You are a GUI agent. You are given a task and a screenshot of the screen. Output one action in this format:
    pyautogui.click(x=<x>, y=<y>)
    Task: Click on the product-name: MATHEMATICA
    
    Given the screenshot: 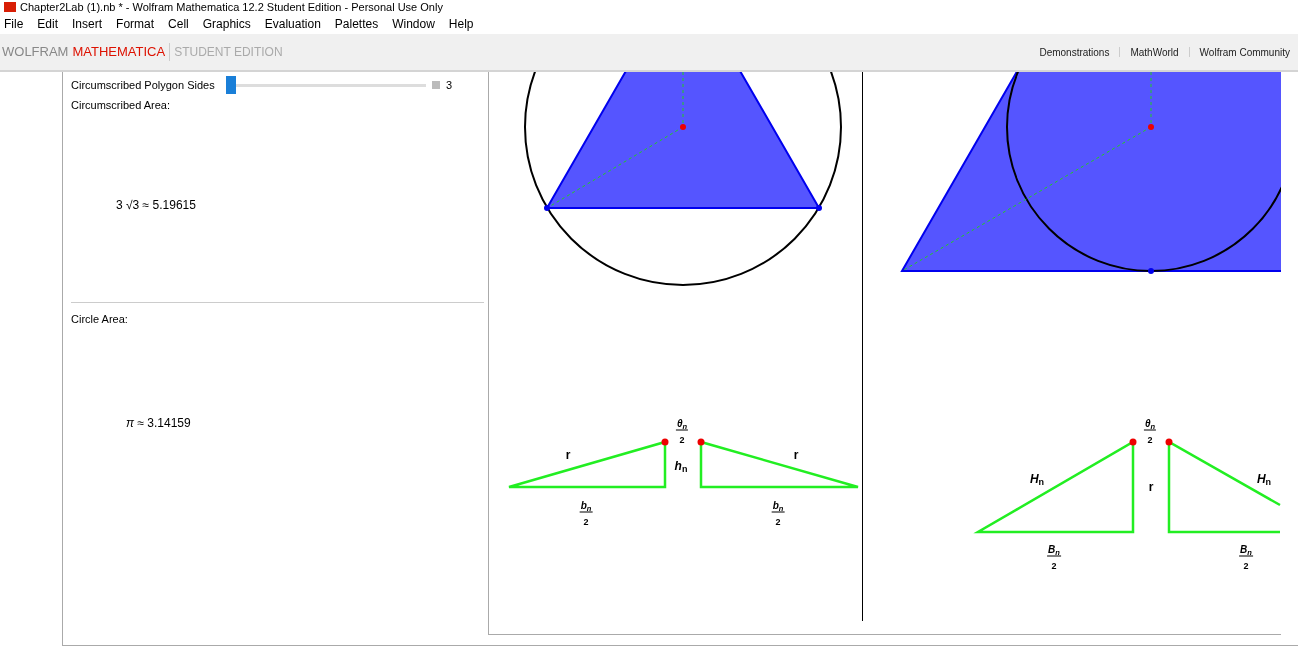 What is the action you would take?
    pyautogui.click(x=119, y=52)
    